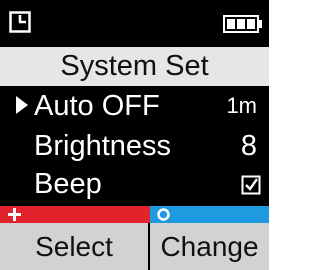 This screenshot has width=320, height=270. I want to click on circle-icon, so click(163, 214).